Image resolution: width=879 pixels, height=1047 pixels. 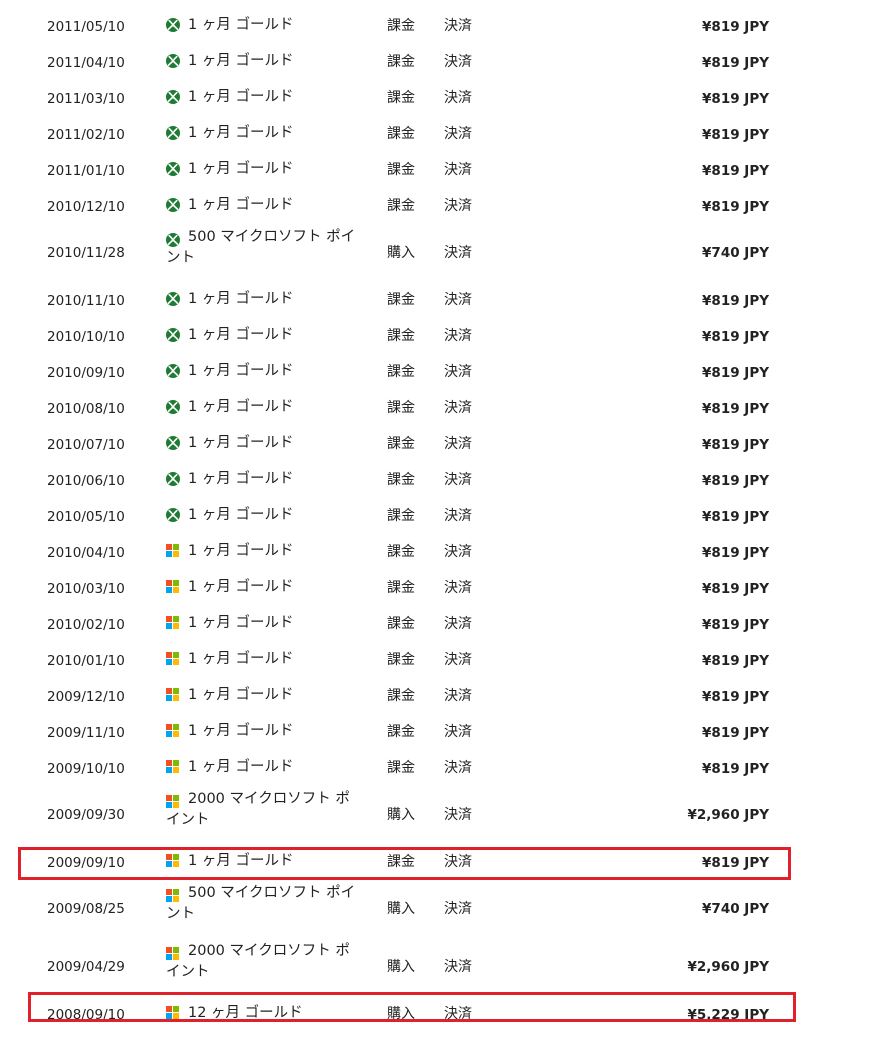 I want to click on transaction-row: 2010/07/10 1 ヶ月 ゴールド 課金 決済 ¥819 JPY, so click(x=439, y=444).